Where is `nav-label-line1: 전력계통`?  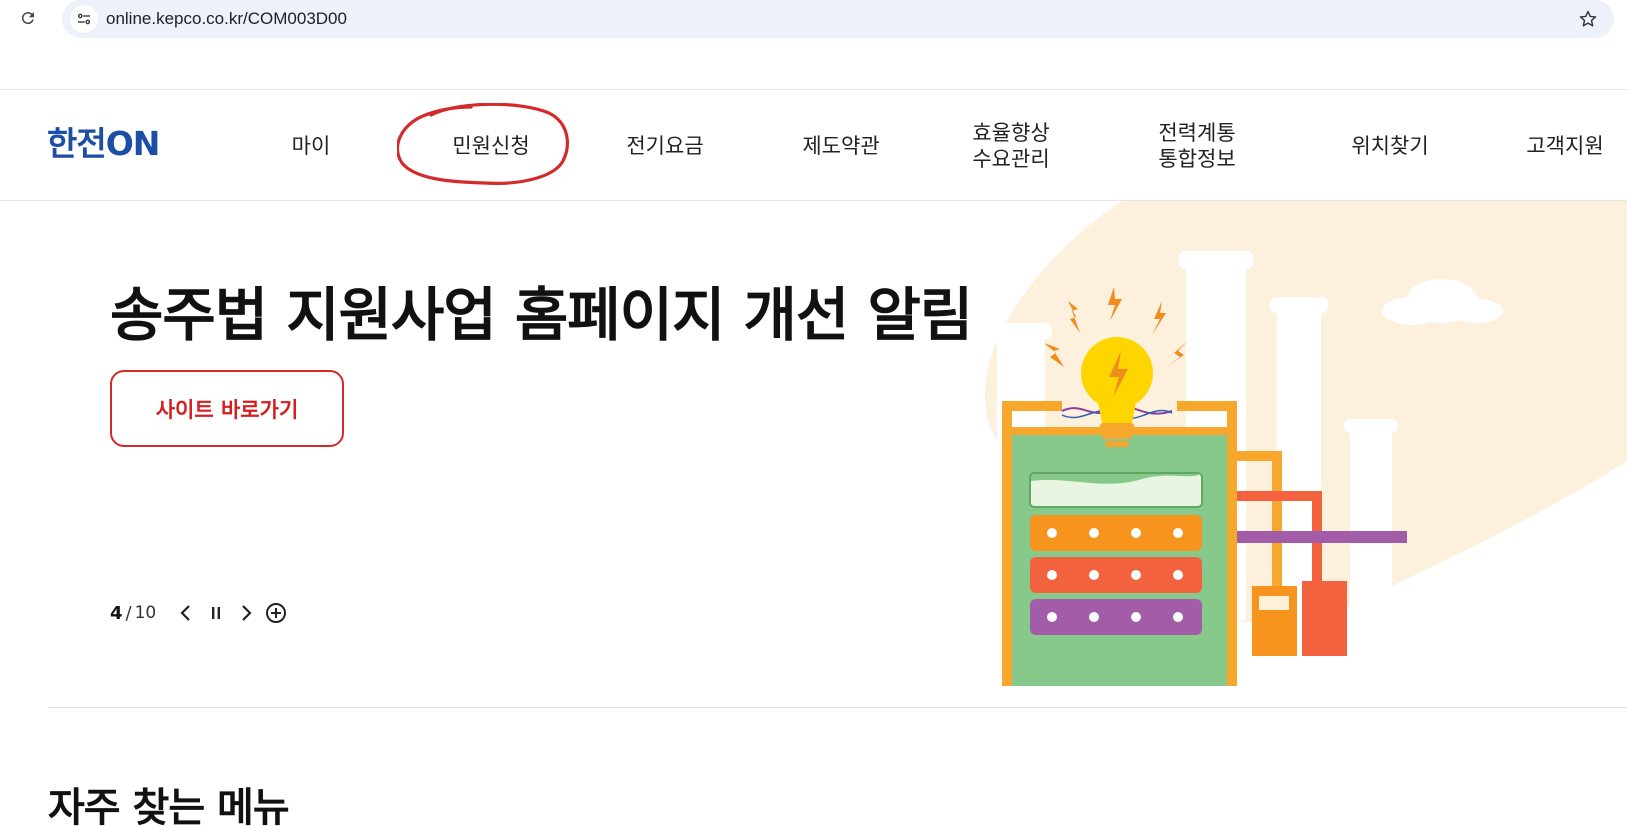
nav-label-line1: 전력계통 is located at coordinates (1197, 133).